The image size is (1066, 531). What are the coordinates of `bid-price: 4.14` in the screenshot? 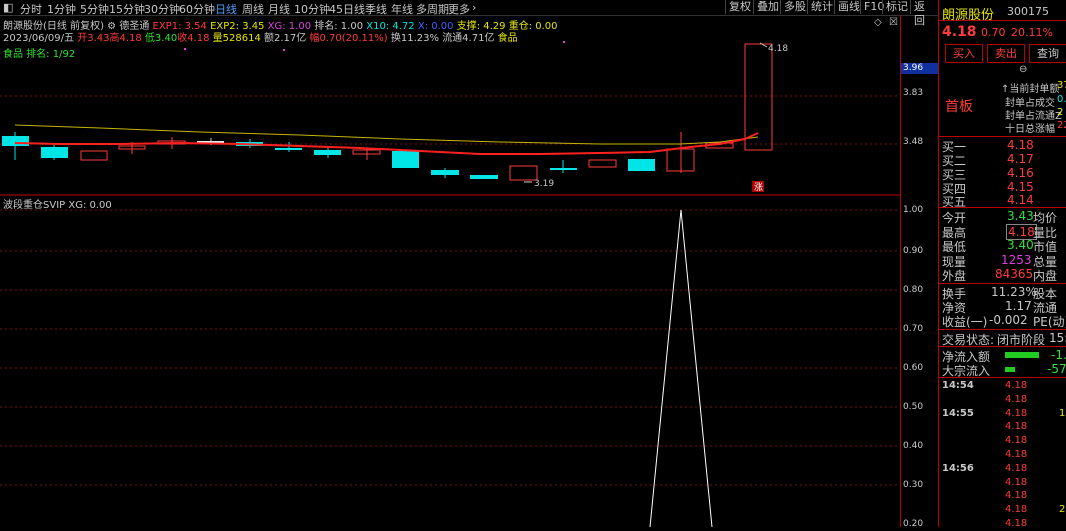 It's located at (1020, 200).